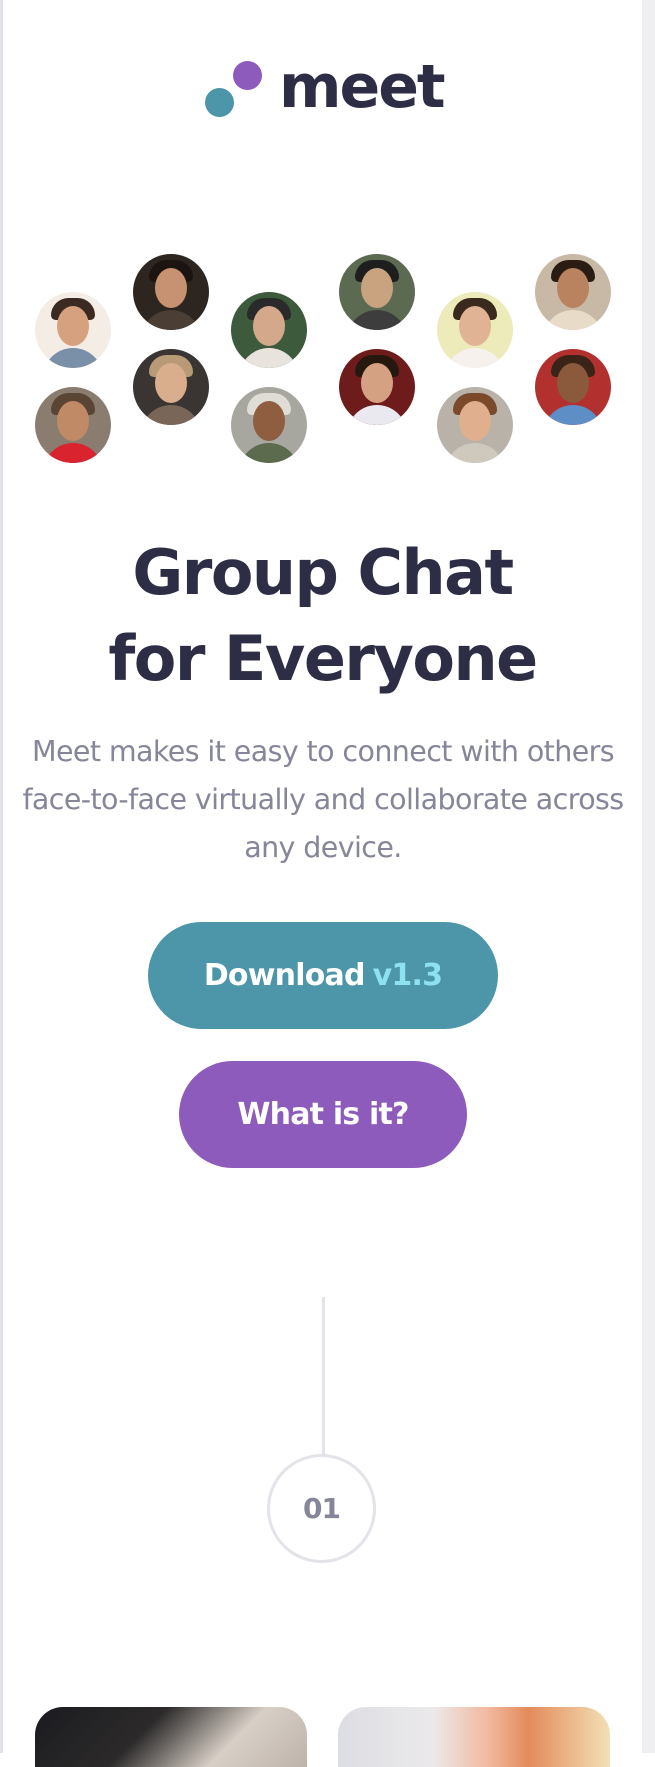  What do you see at coordinates (323, 572) in the screenshot?
I see `hero-title-line-1: Group Chat` at bounding box center [323, 572].